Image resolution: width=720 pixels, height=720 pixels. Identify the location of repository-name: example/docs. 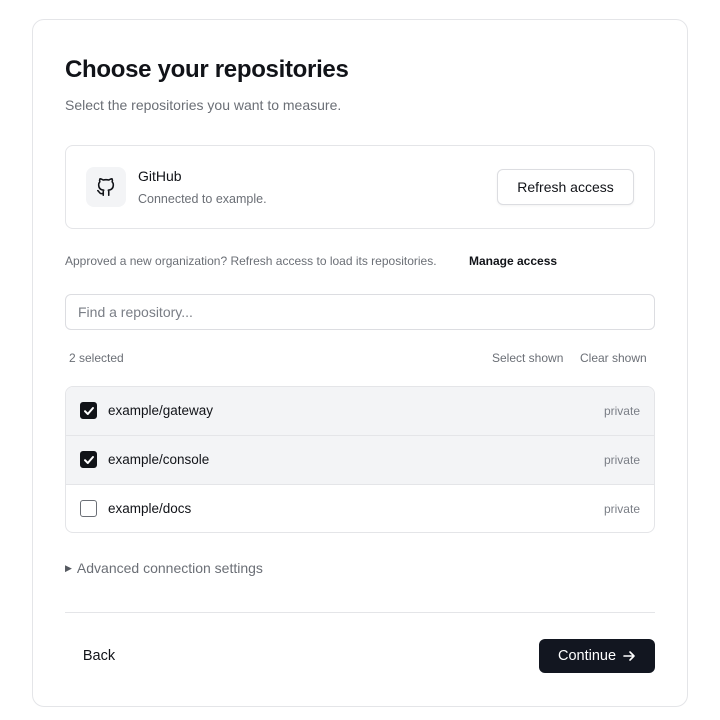
(150, 508).